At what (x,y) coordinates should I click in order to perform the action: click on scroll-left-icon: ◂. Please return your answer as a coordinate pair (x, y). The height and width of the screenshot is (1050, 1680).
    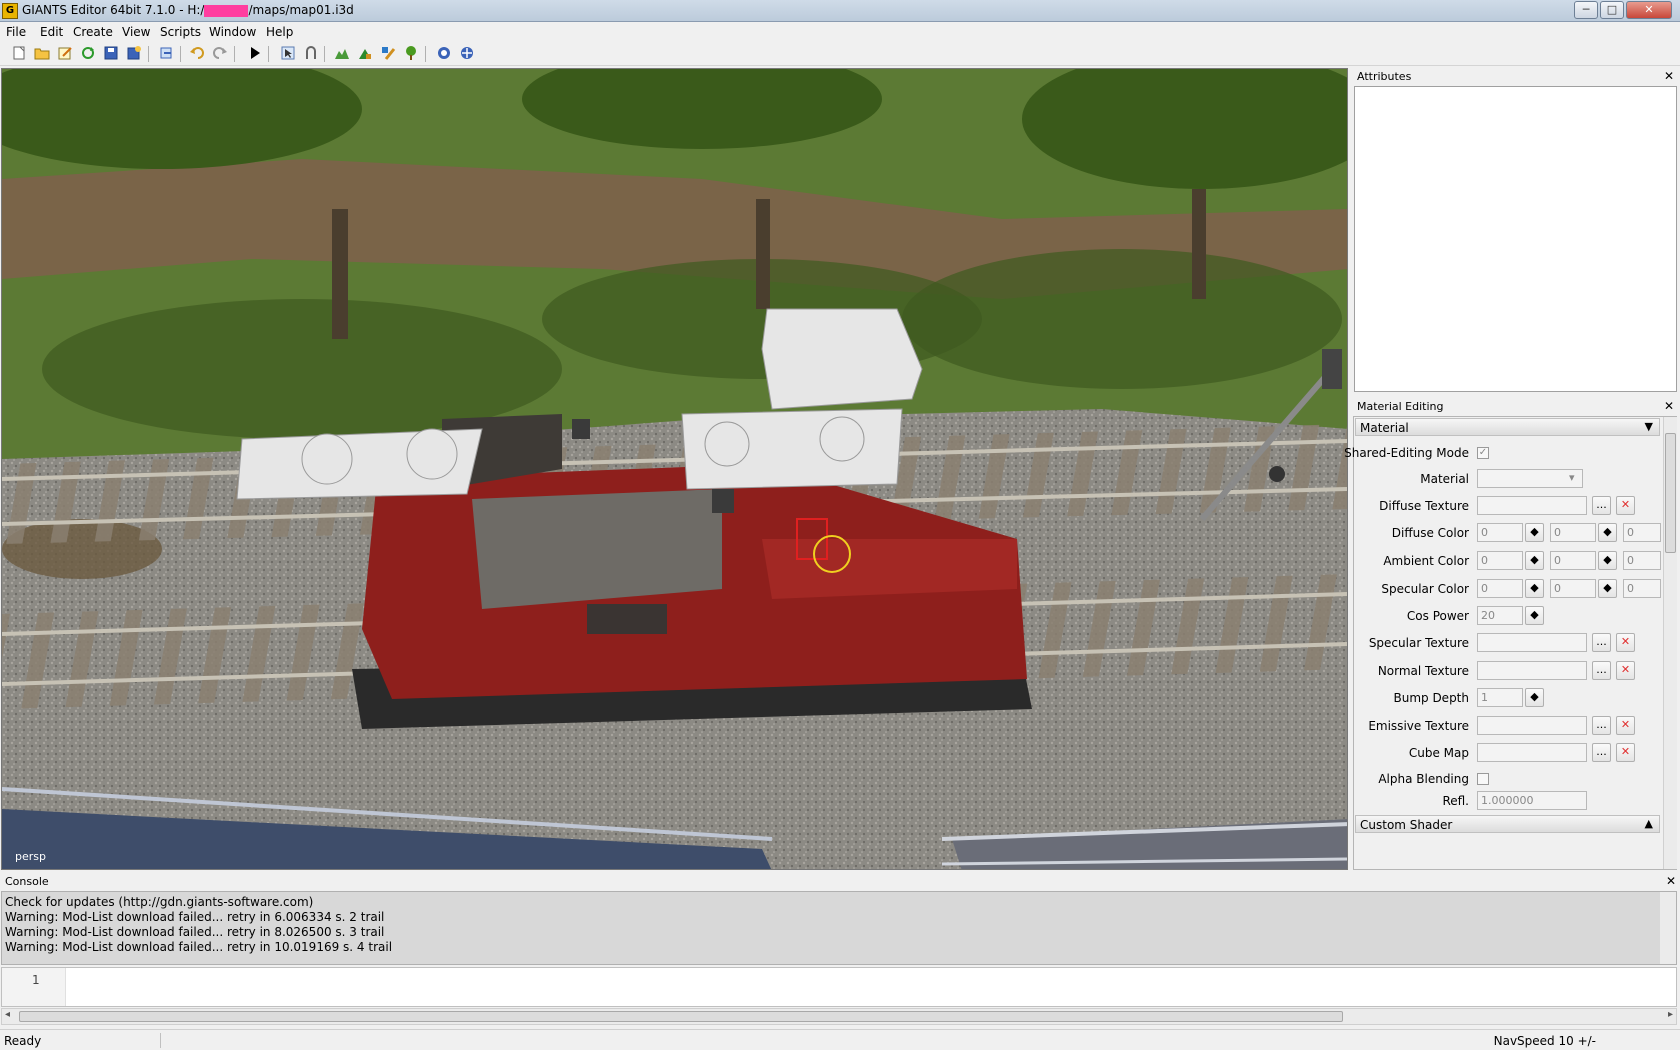
    Looking at the image, I should click on (7, 1014).